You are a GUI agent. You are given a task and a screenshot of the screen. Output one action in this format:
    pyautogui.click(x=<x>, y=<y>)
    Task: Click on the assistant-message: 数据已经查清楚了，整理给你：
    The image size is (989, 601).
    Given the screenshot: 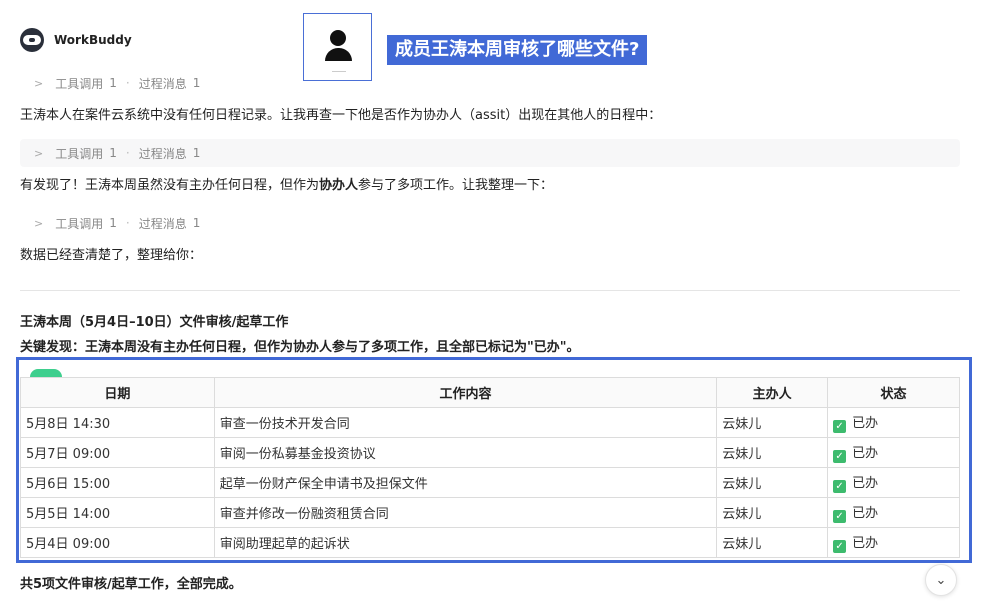 What is the action you would take?
    pyautogui.click(x=111, y=255)
    